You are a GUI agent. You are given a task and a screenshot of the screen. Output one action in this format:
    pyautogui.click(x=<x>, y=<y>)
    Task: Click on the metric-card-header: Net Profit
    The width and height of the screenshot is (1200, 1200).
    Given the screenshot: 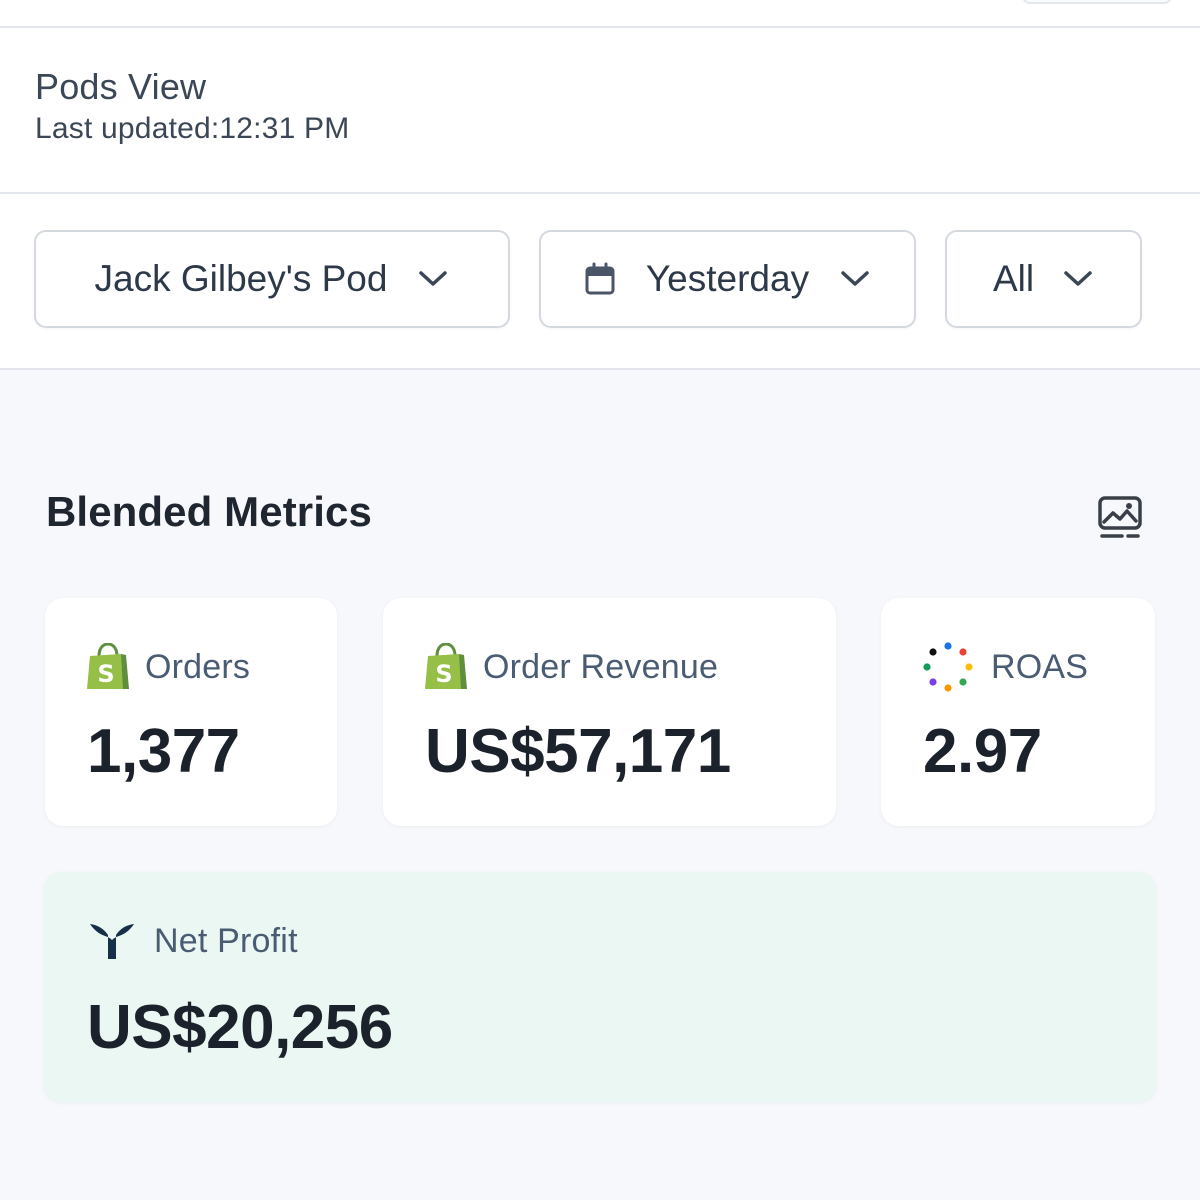 What is the action you would take?
    pyautogui.click(x=193, y=941)
    